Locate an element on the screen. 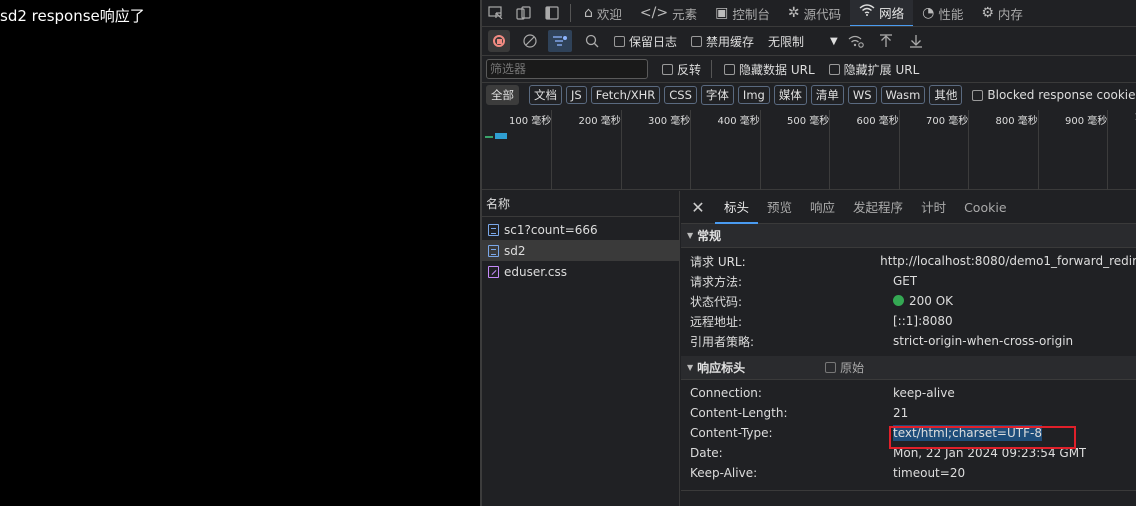 The image size is (1136, 506). import-har-button is located at coordinates (886, 41).